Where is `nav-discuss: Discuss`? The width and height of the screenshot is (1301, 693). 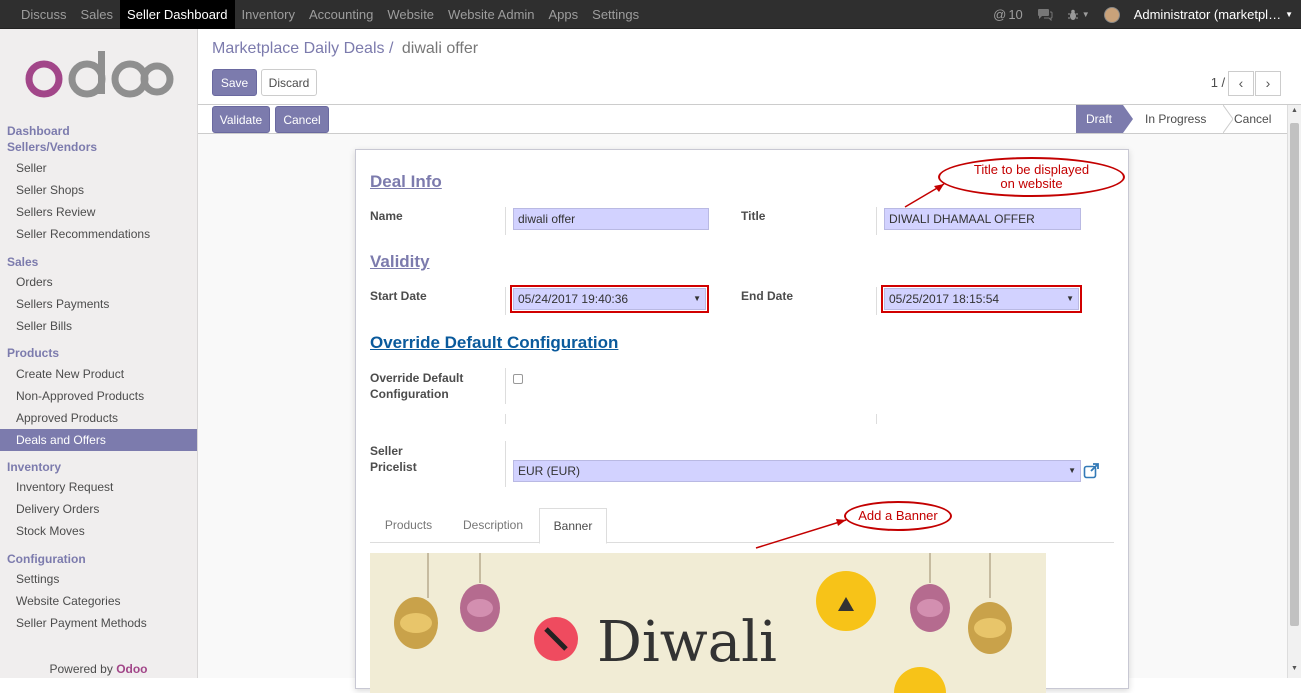
nav-discuss: Discuss is located at coordinates (44, 14).